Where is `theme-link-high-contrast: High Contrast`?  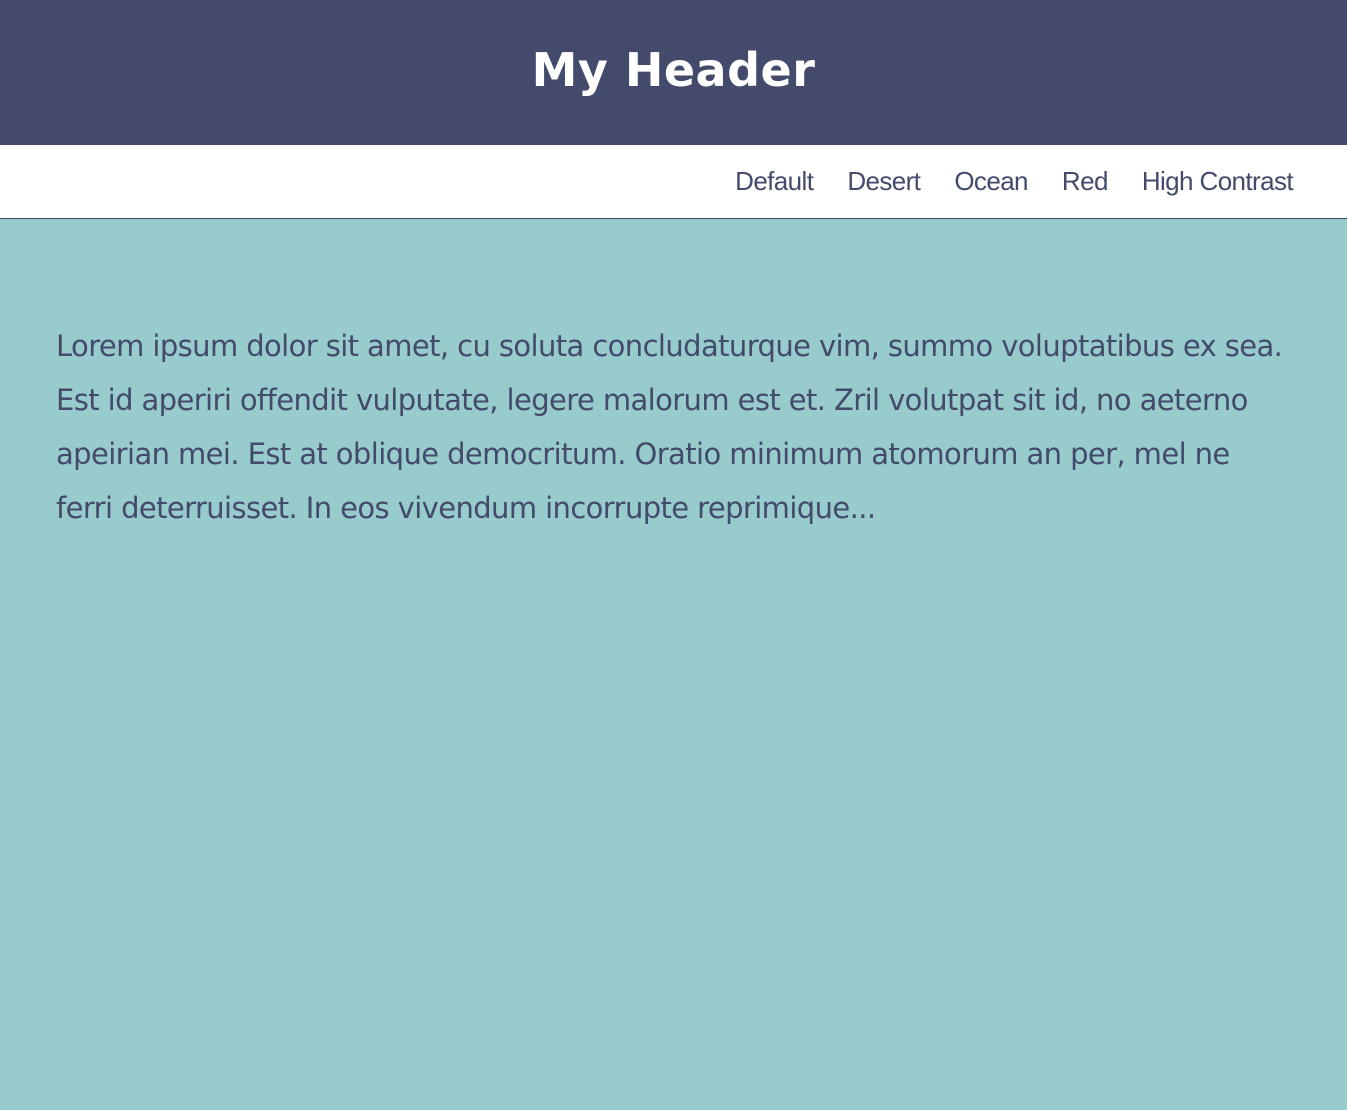 theme-link-high-contrast: High Contrast is located at coordinates (1218, 181).